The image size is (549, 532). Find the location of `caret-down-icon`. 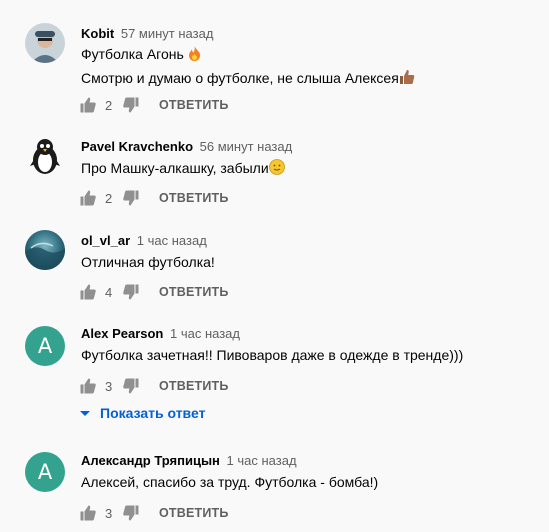

caret-down-icon is located at coordinates (85, 413).